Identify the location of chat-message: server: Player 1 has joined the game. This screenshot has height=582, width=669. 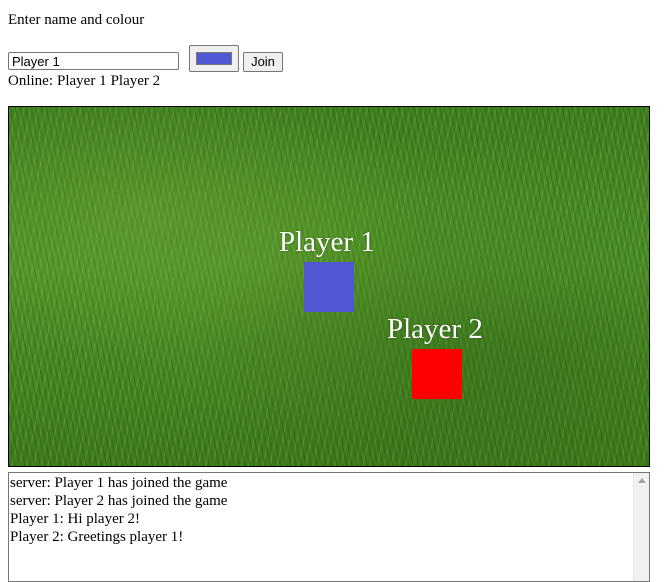
(119, 483).